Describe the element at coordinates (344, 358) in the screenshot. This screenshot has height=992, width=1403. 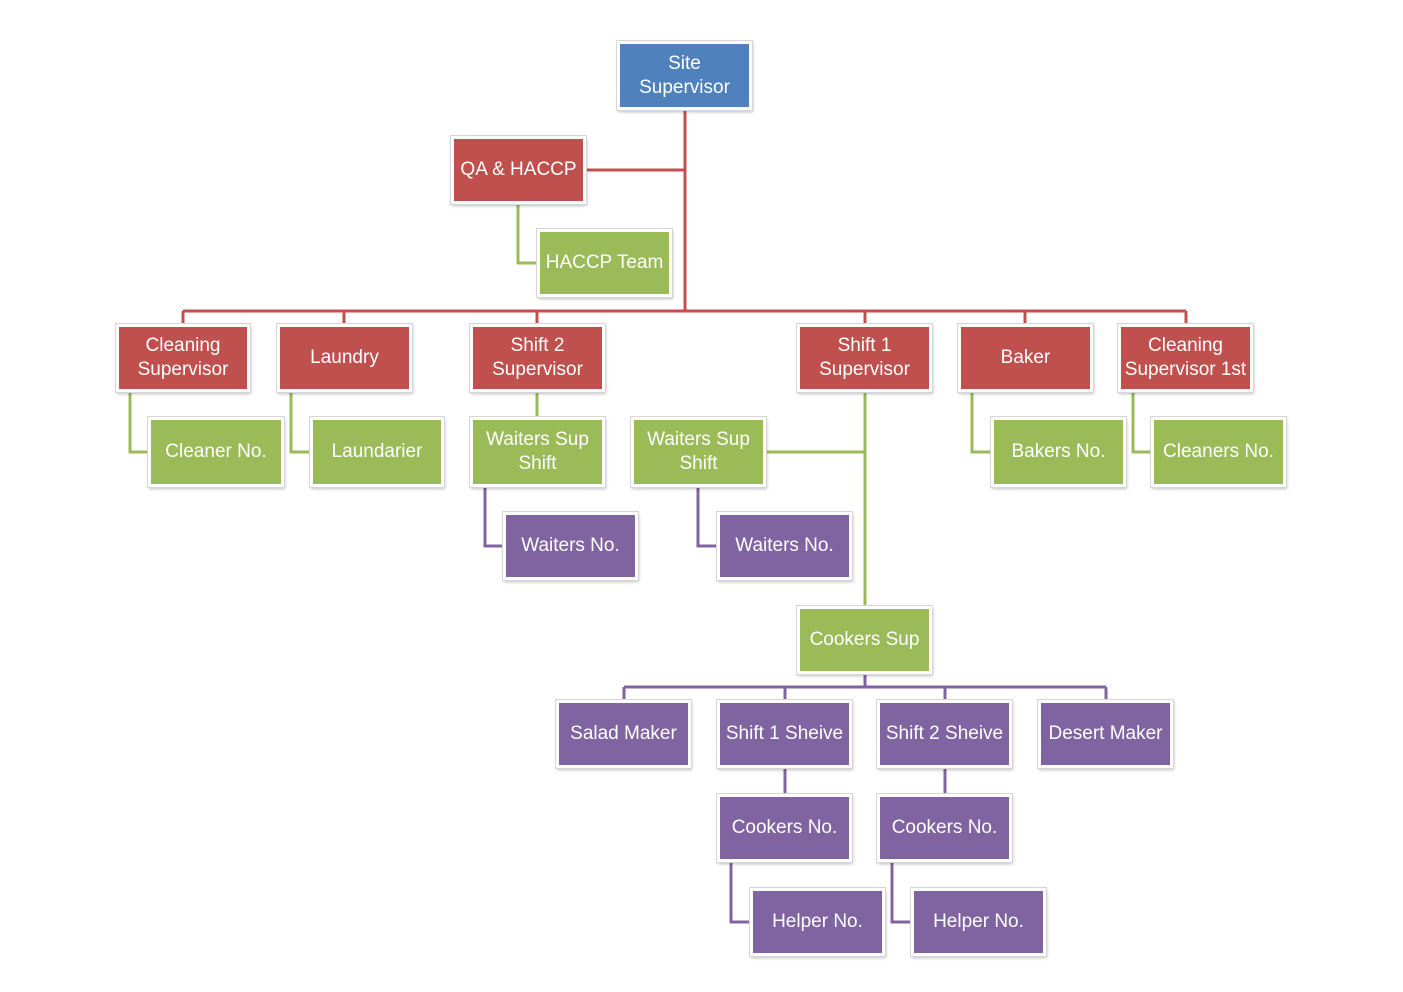
I see `node-laundry: Laundry` at that location.